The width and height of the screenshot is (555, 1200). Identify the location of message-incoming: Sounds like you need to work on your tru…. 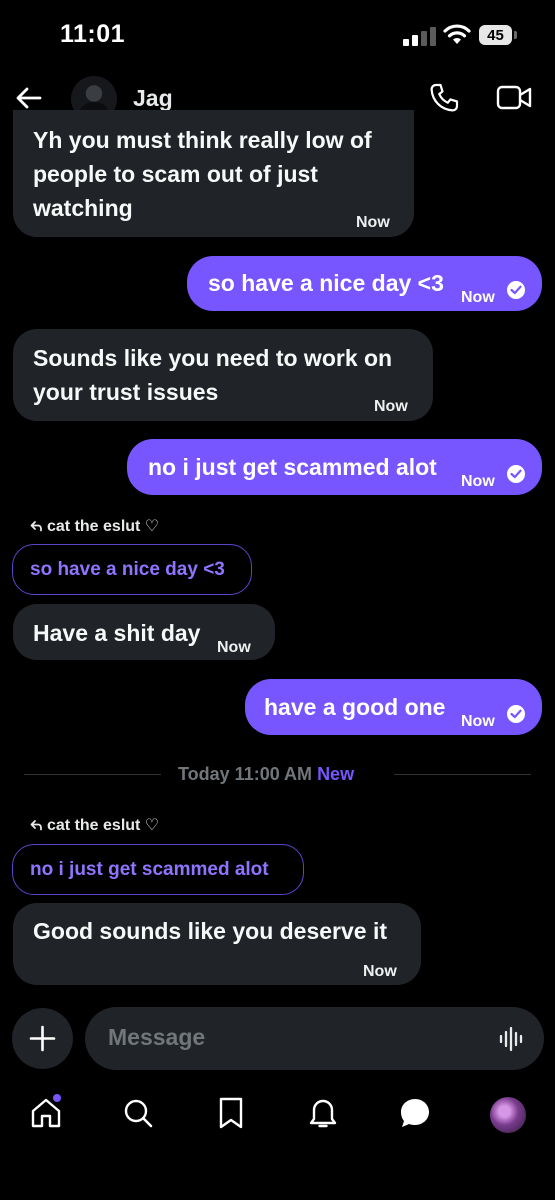
(223, 375).